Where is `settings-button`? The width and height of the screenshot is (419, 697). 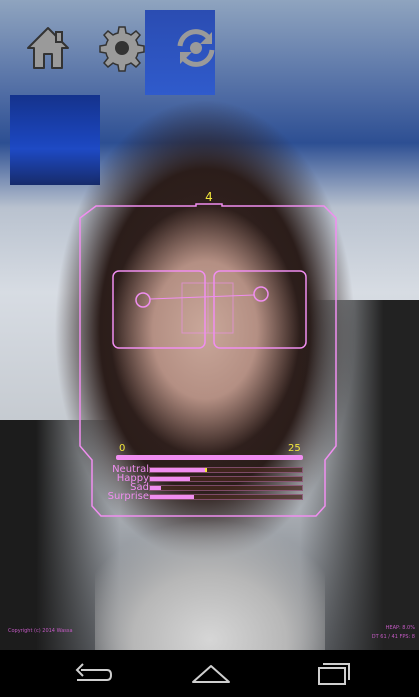
settings-button is located at coordinates (122, 48).